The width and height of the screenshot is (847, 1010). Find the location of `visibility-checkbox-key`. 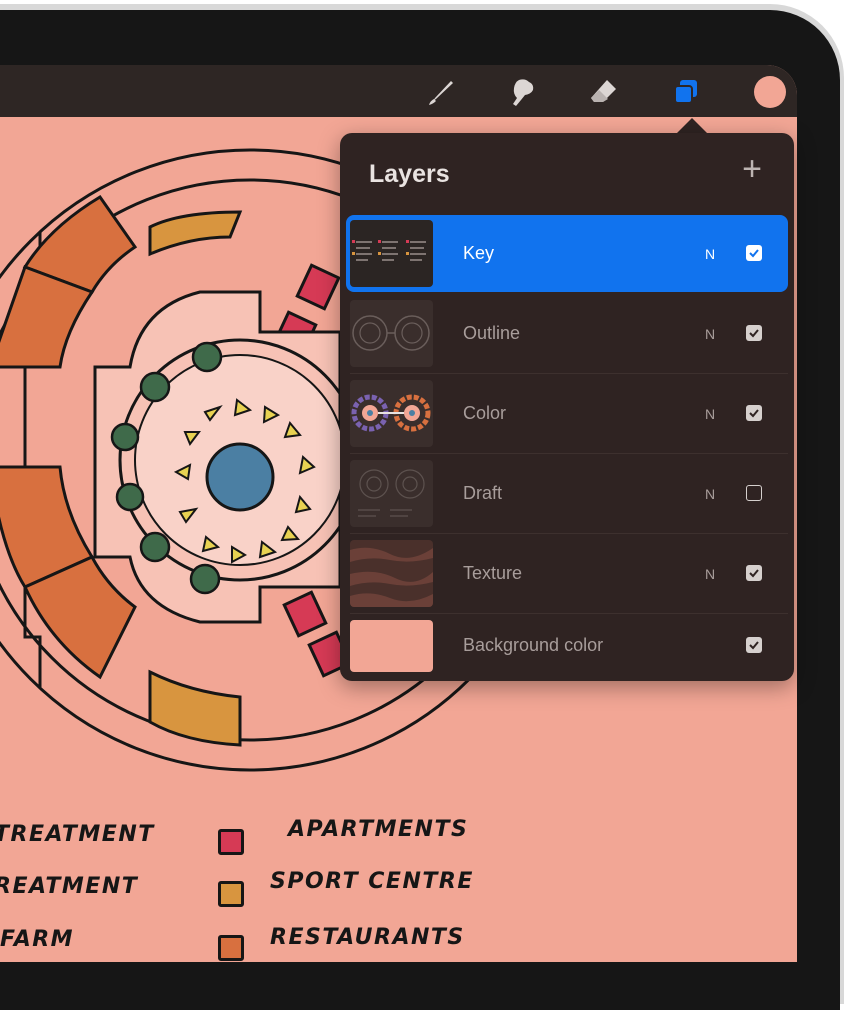

visibility-checkbox-key is located at coordinates (754, 253).